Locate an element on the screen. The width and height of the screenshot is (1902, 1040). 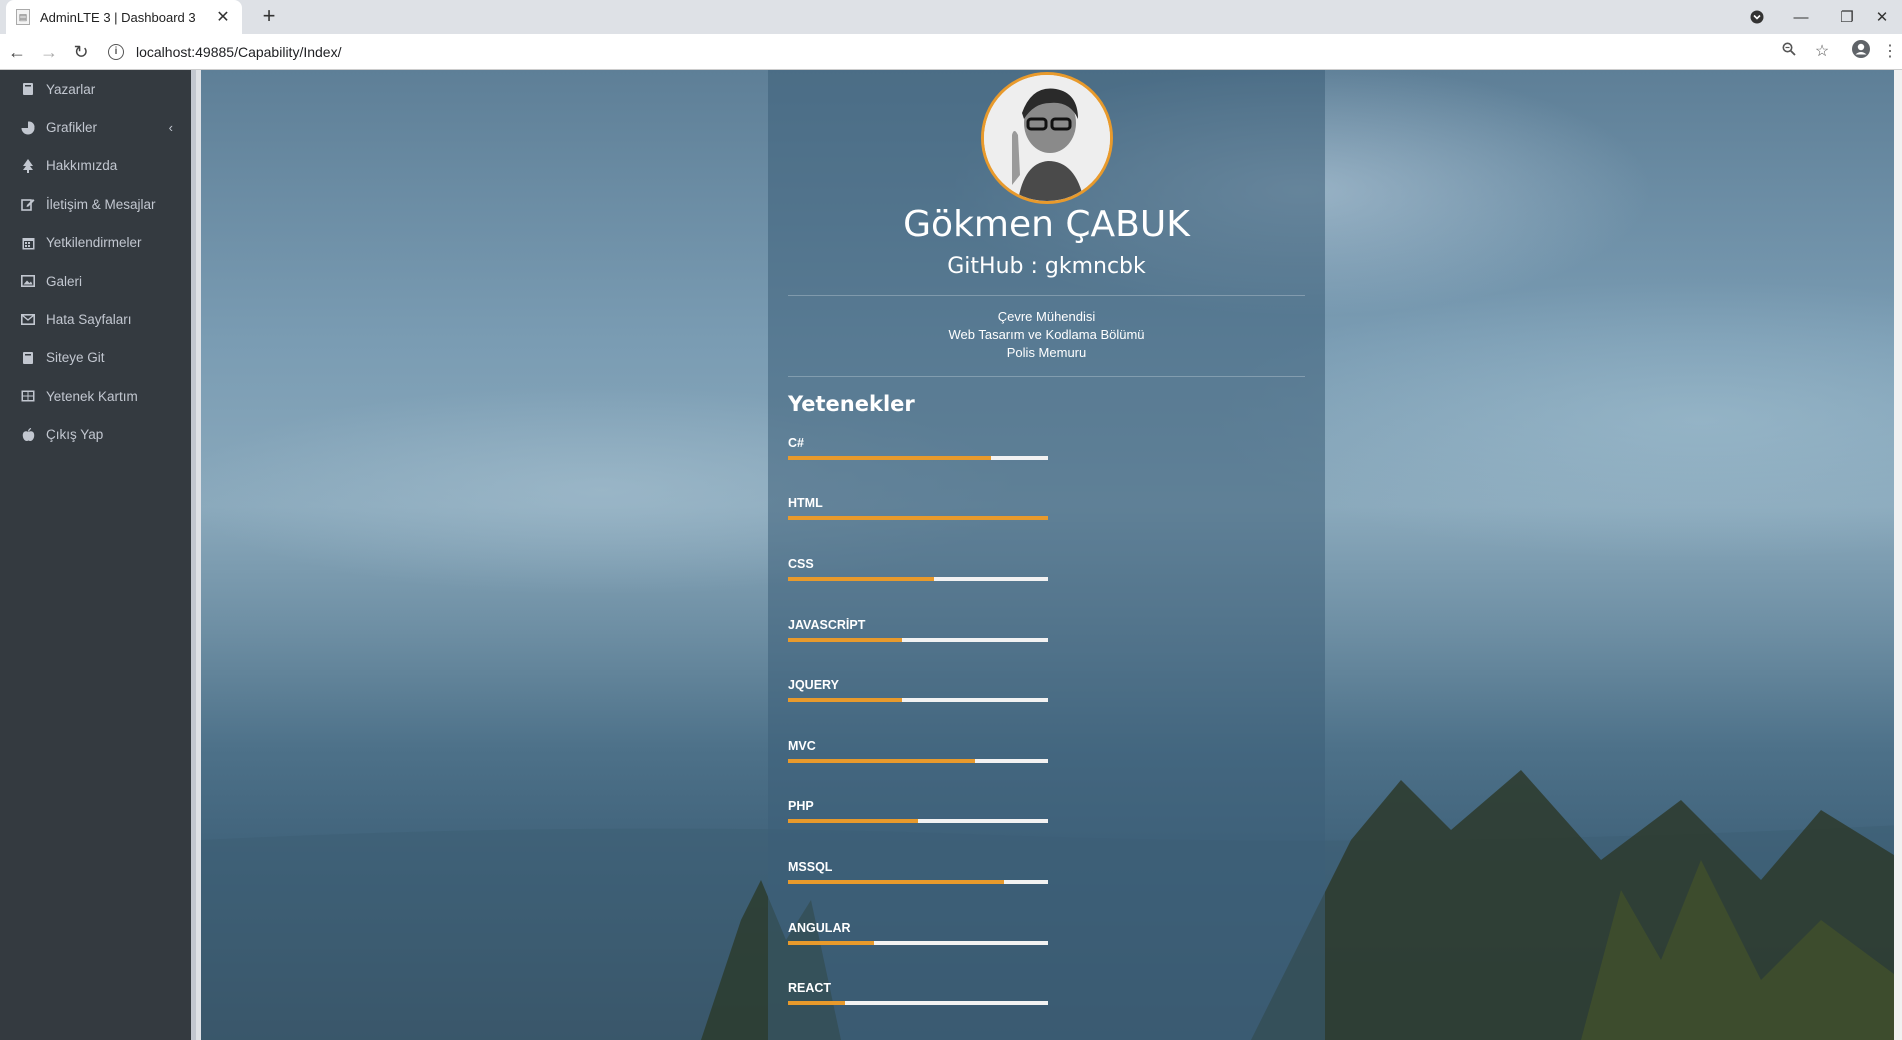
sidebar-item-yetkilendirmeler: Yetkilendirmeler is located at coordinates (95, 243).